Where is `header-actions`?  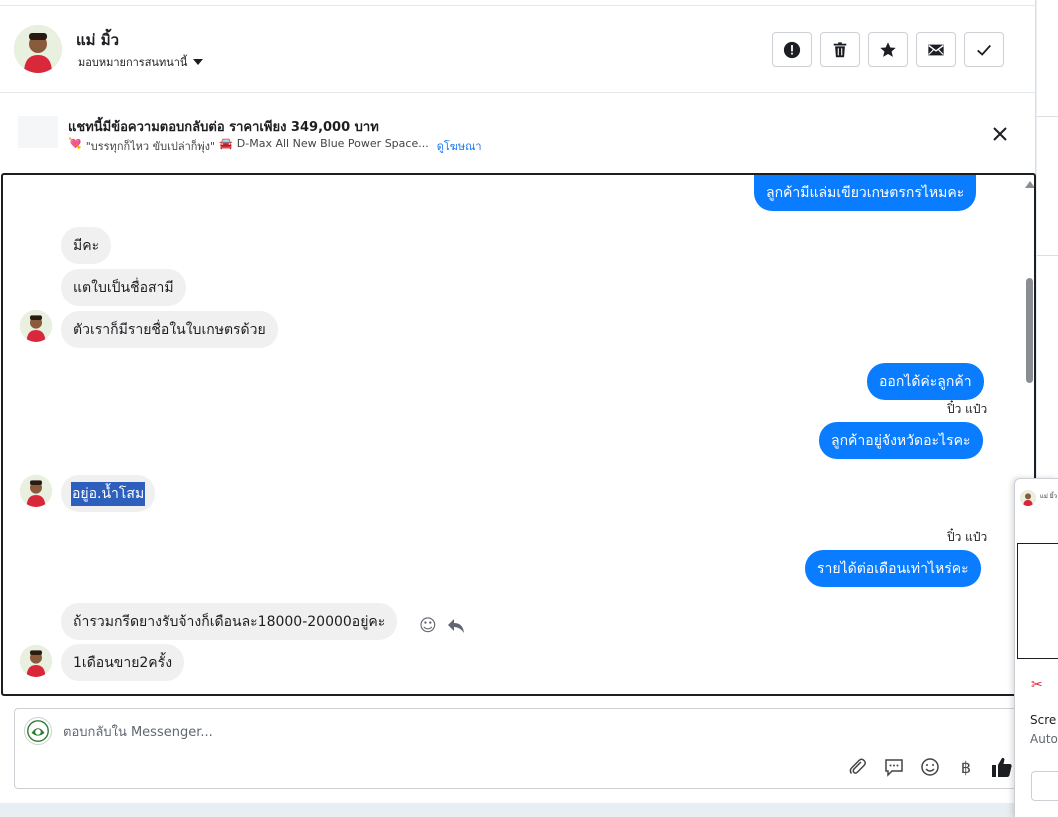 header-actions is located at coordinates (888, 49).